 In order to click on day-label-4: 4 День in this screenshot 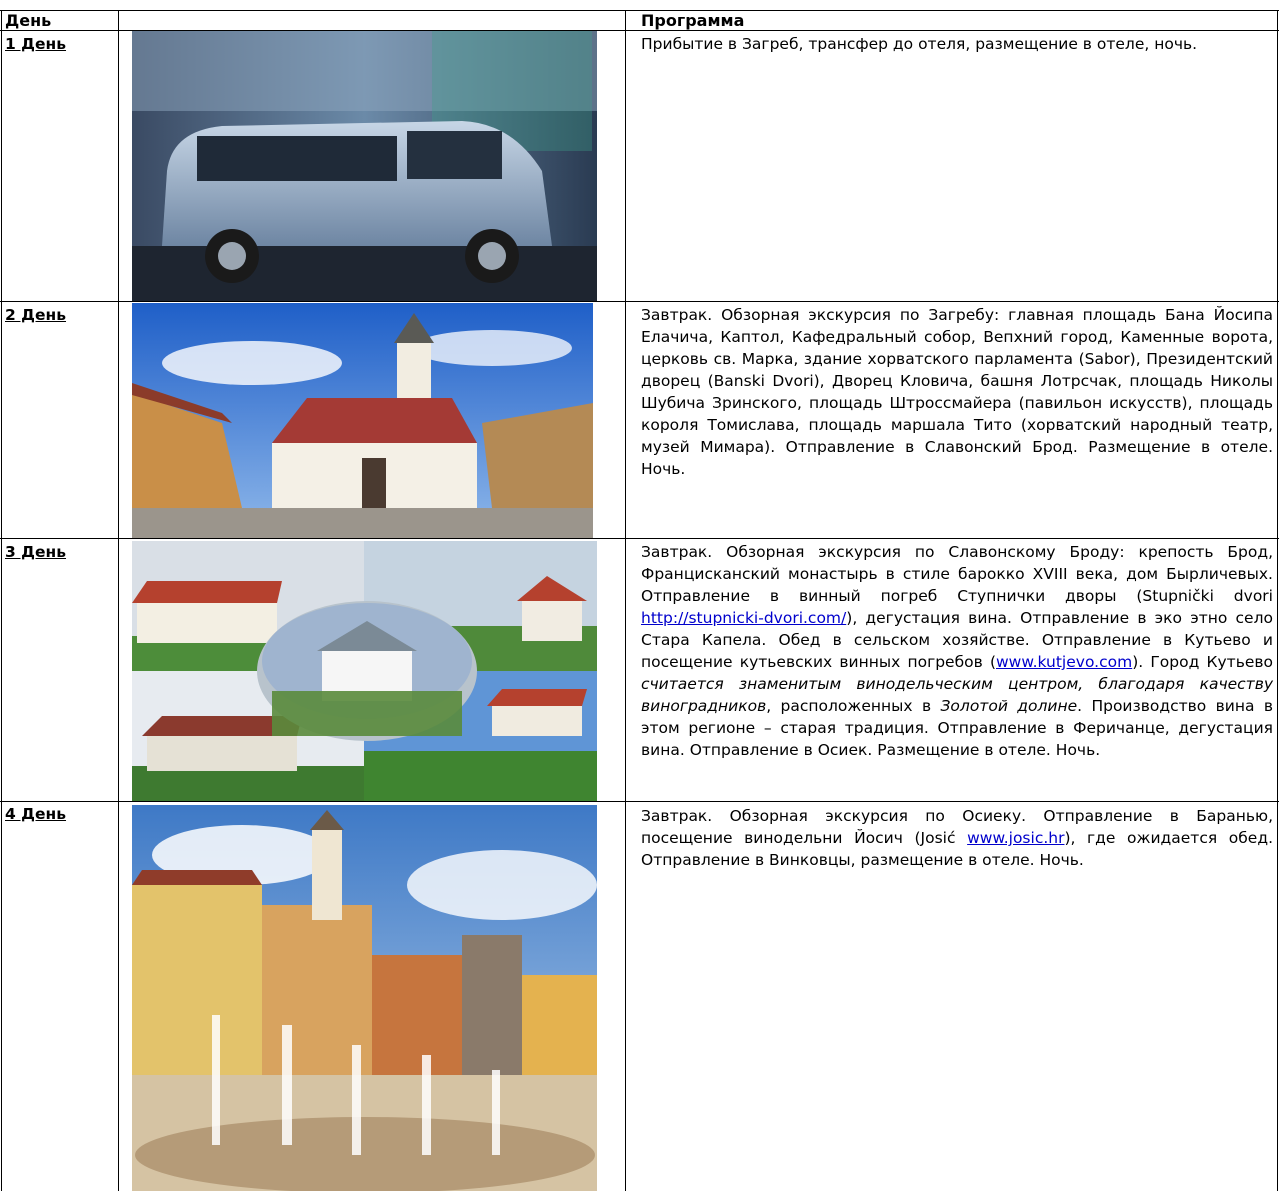, I will do `click(36, 814)`.